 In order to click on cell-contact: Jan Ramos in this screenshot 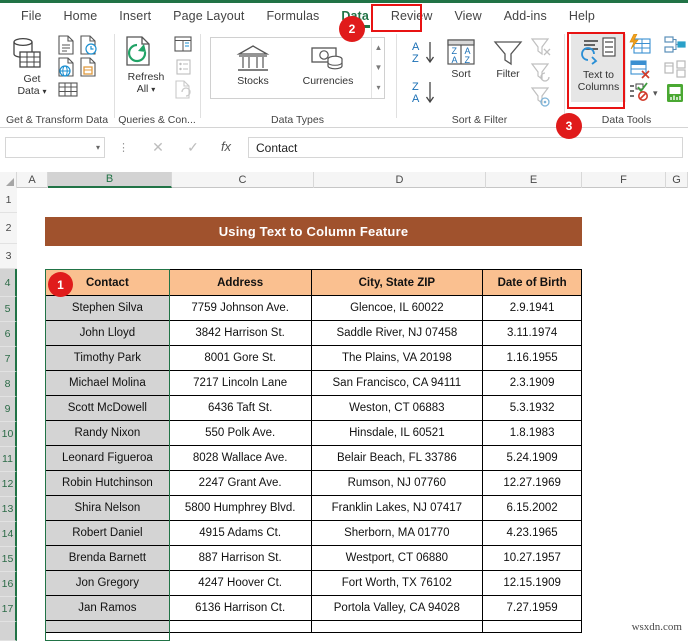, I will do `click(107, 608)`.